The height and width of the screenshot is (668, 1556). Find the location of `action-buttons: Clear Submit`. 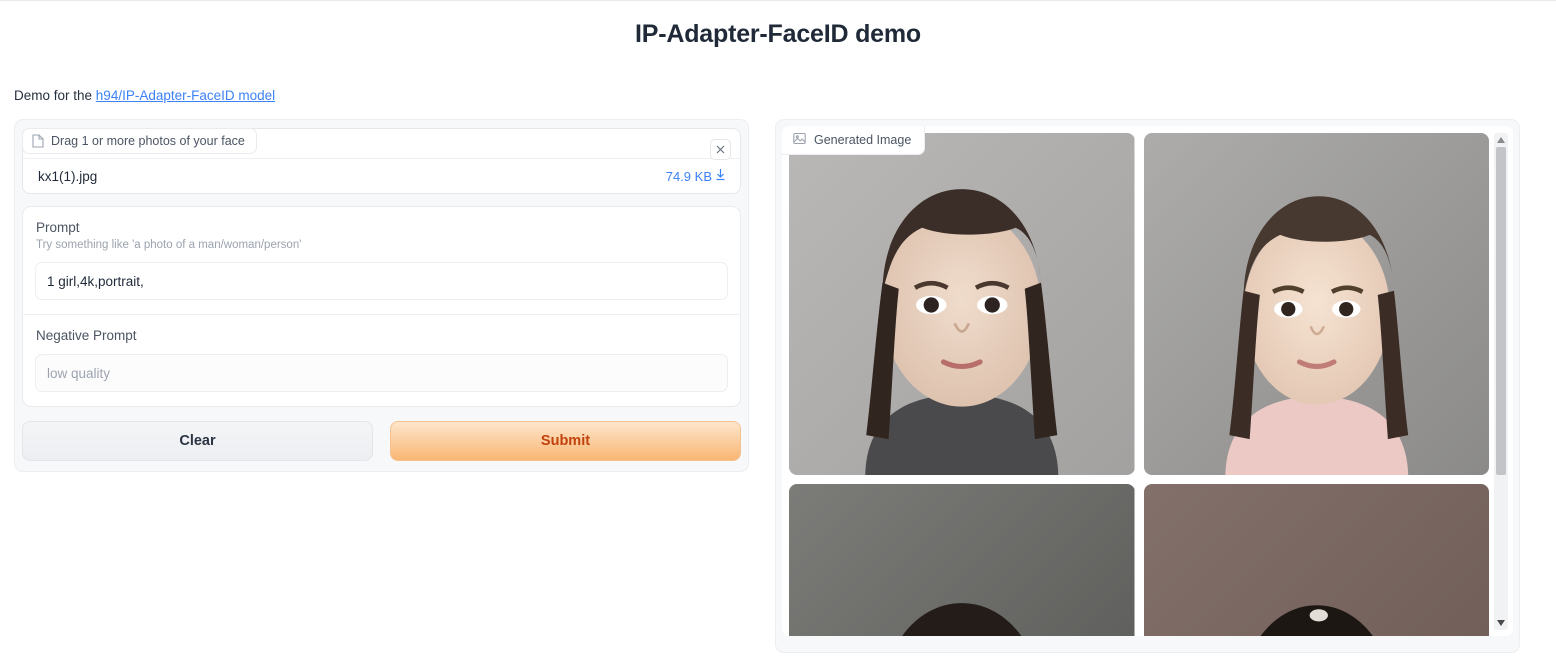

action-buttons: Clear Submit is located at coordinates (381, 441).